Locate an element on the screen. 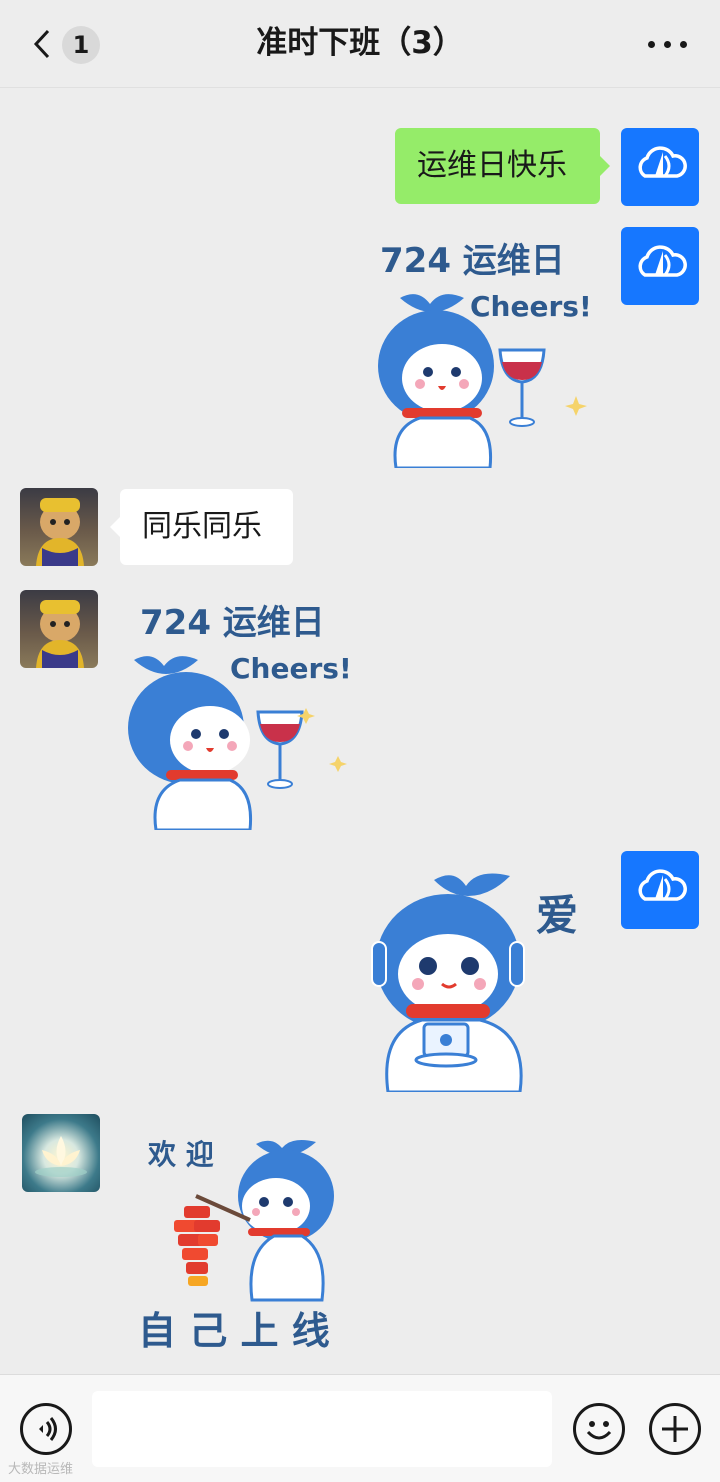  sticker-text-bottom: 自 己 上 线 is located at coordinates (234, 1331).